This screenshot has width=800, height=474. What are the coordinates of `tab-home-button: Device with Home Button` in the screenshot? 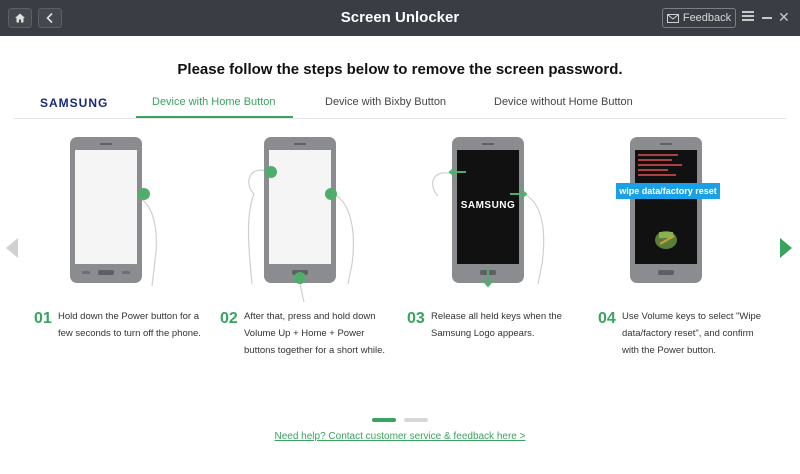 It's located at (214, 102).